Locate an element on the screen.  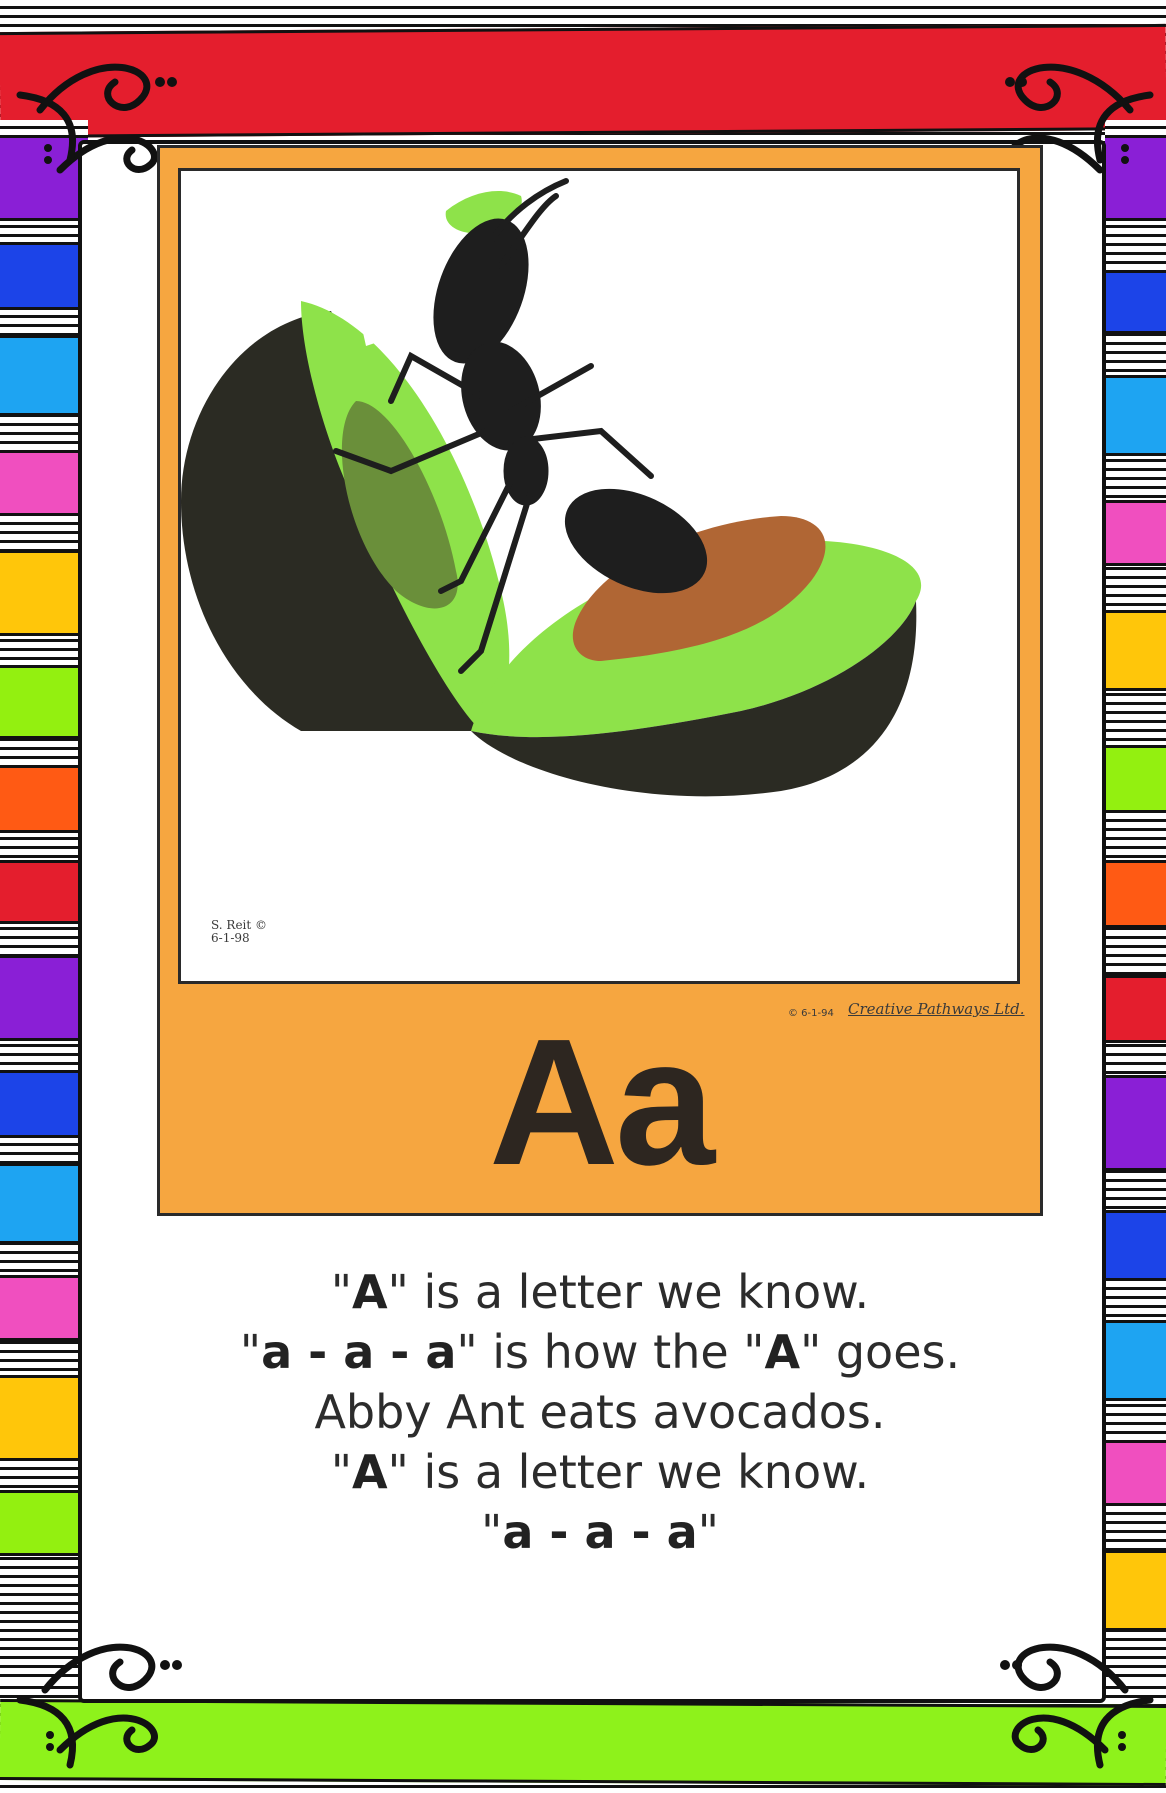
rhyme-line-3: Abby Ant eats avocados. is located at coordinates (600, 1412).